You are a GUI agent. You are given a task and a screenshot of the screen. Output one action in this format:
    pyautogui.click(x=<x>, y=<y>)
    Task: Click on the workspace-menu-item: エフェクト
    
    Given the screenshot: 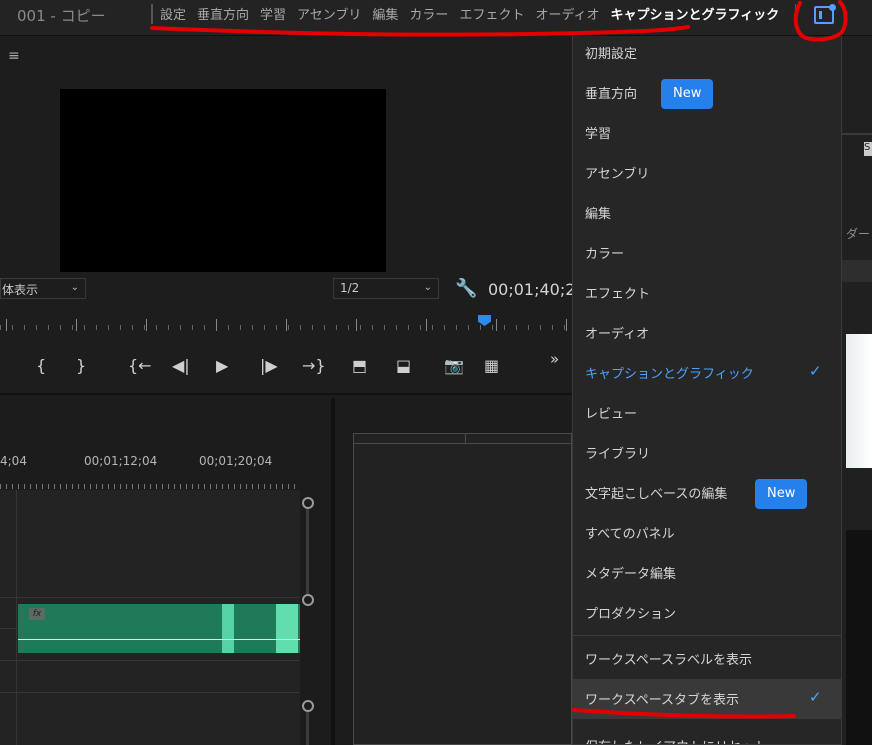 What is the action you would take?
    pyautogui.click(x=707, y=293)
    